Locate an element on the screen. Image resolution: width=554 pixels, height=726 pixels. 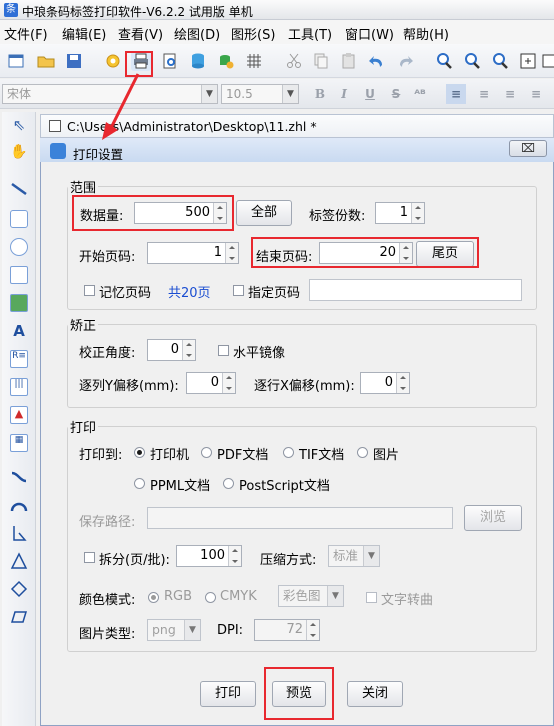
specify-page-input is located at coordinates (415, 290).